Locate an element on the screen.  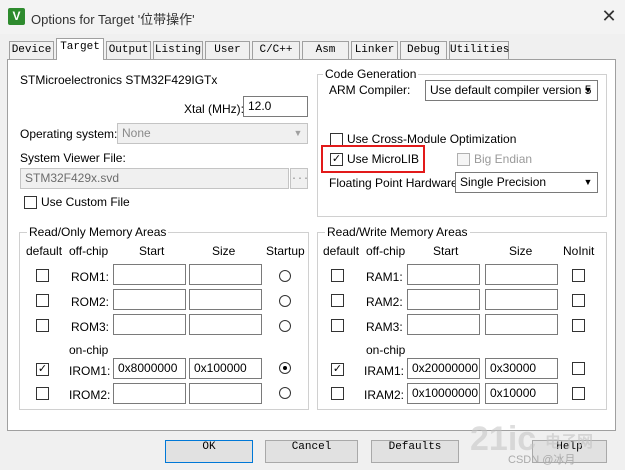
ro-header-size: Size is located at coordinates (224, 251).